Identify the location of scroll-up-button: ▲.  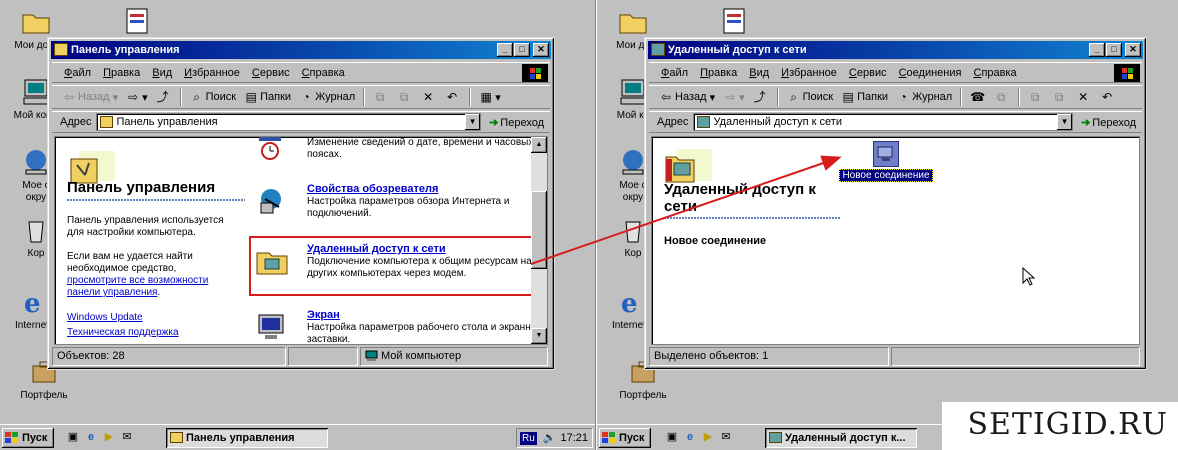
(539, 145).